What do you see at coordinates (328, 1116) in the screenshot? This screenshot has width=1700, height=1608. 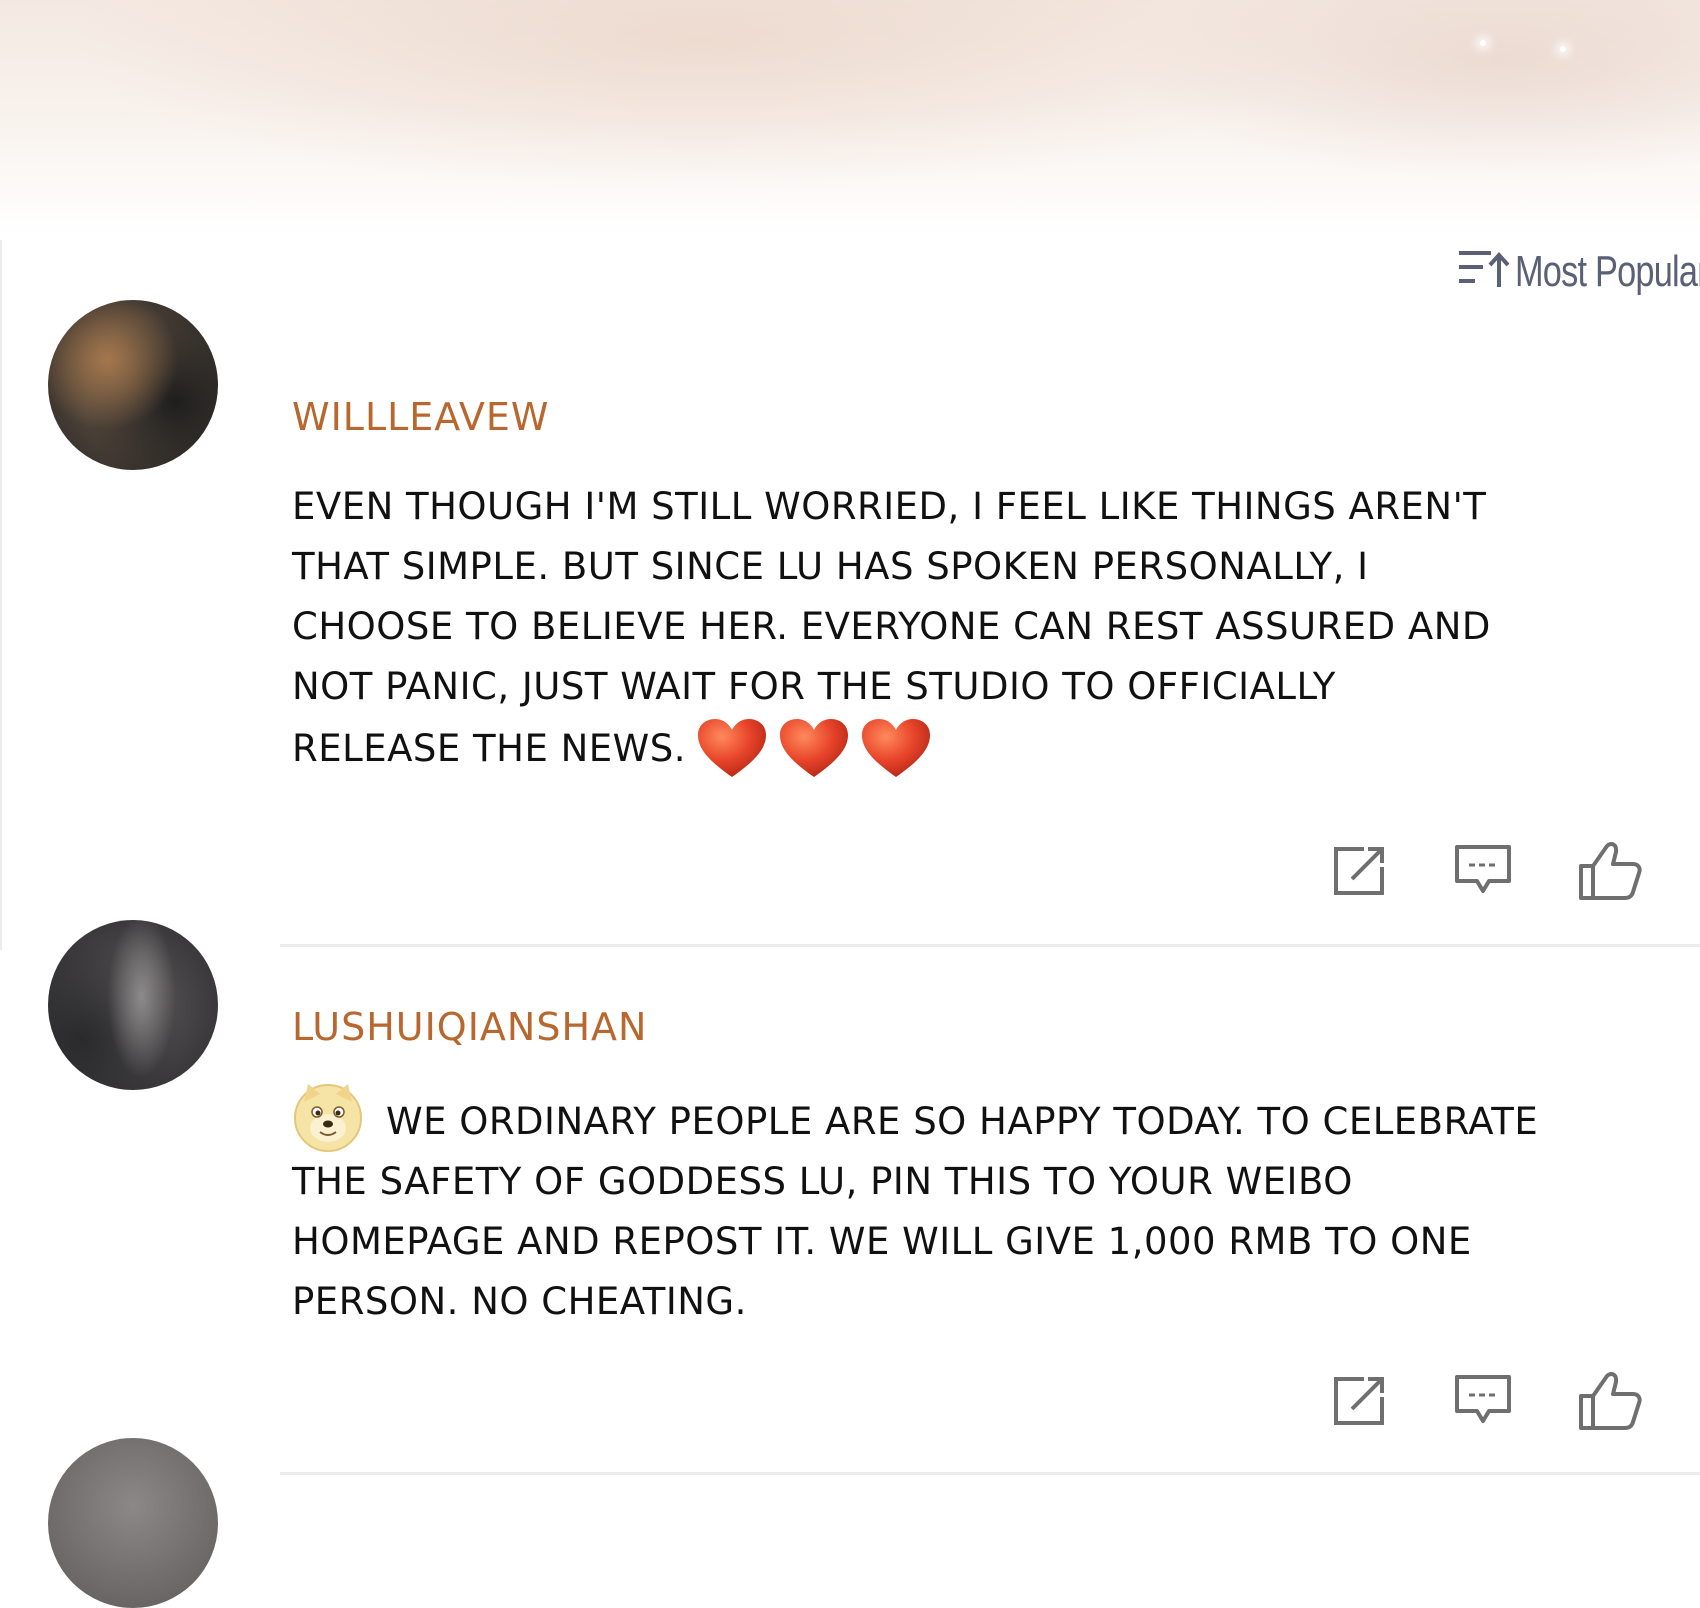 I see `doge-emoji-icon` at bounding box center [328, 1116].